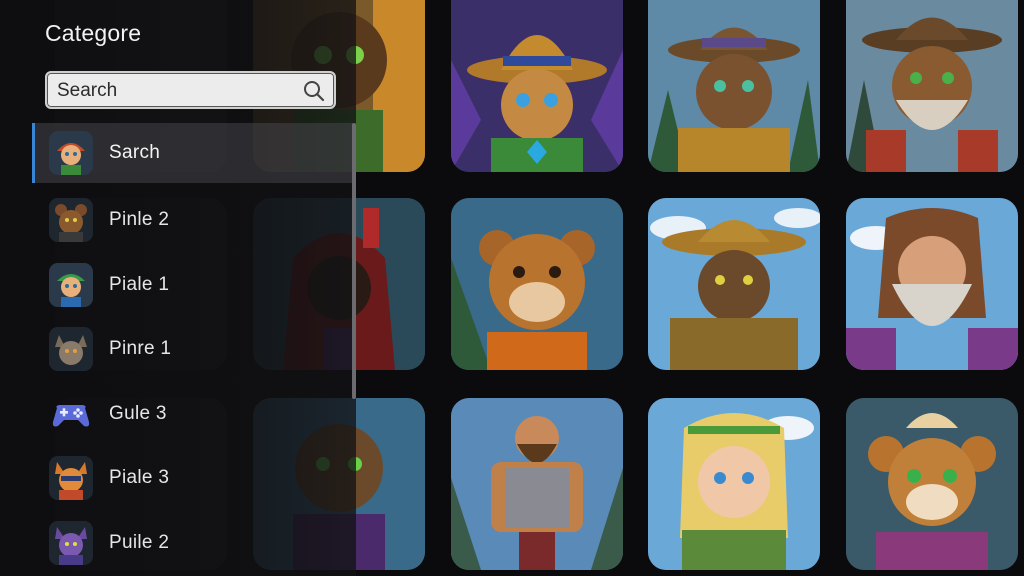  I want to click on smiling-bear-icon, so click(537, 284).